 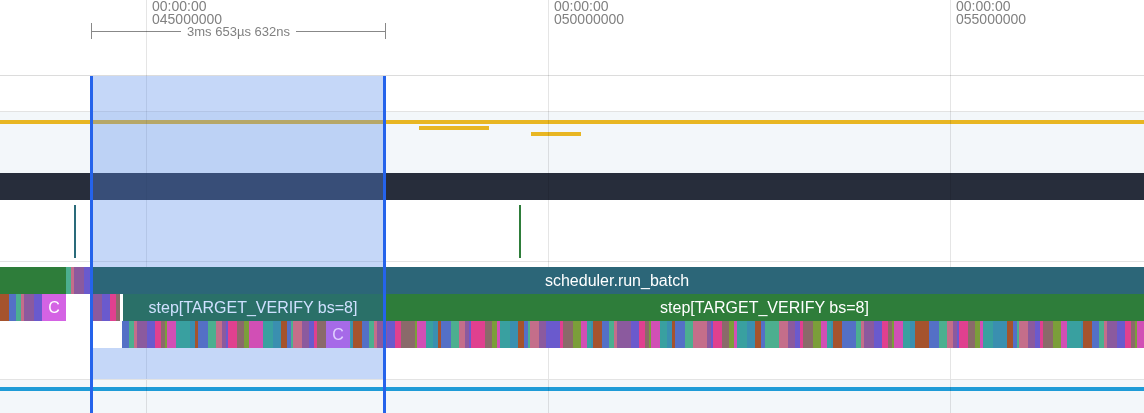 I want to click on selection-area, so click(x=238, y=171).